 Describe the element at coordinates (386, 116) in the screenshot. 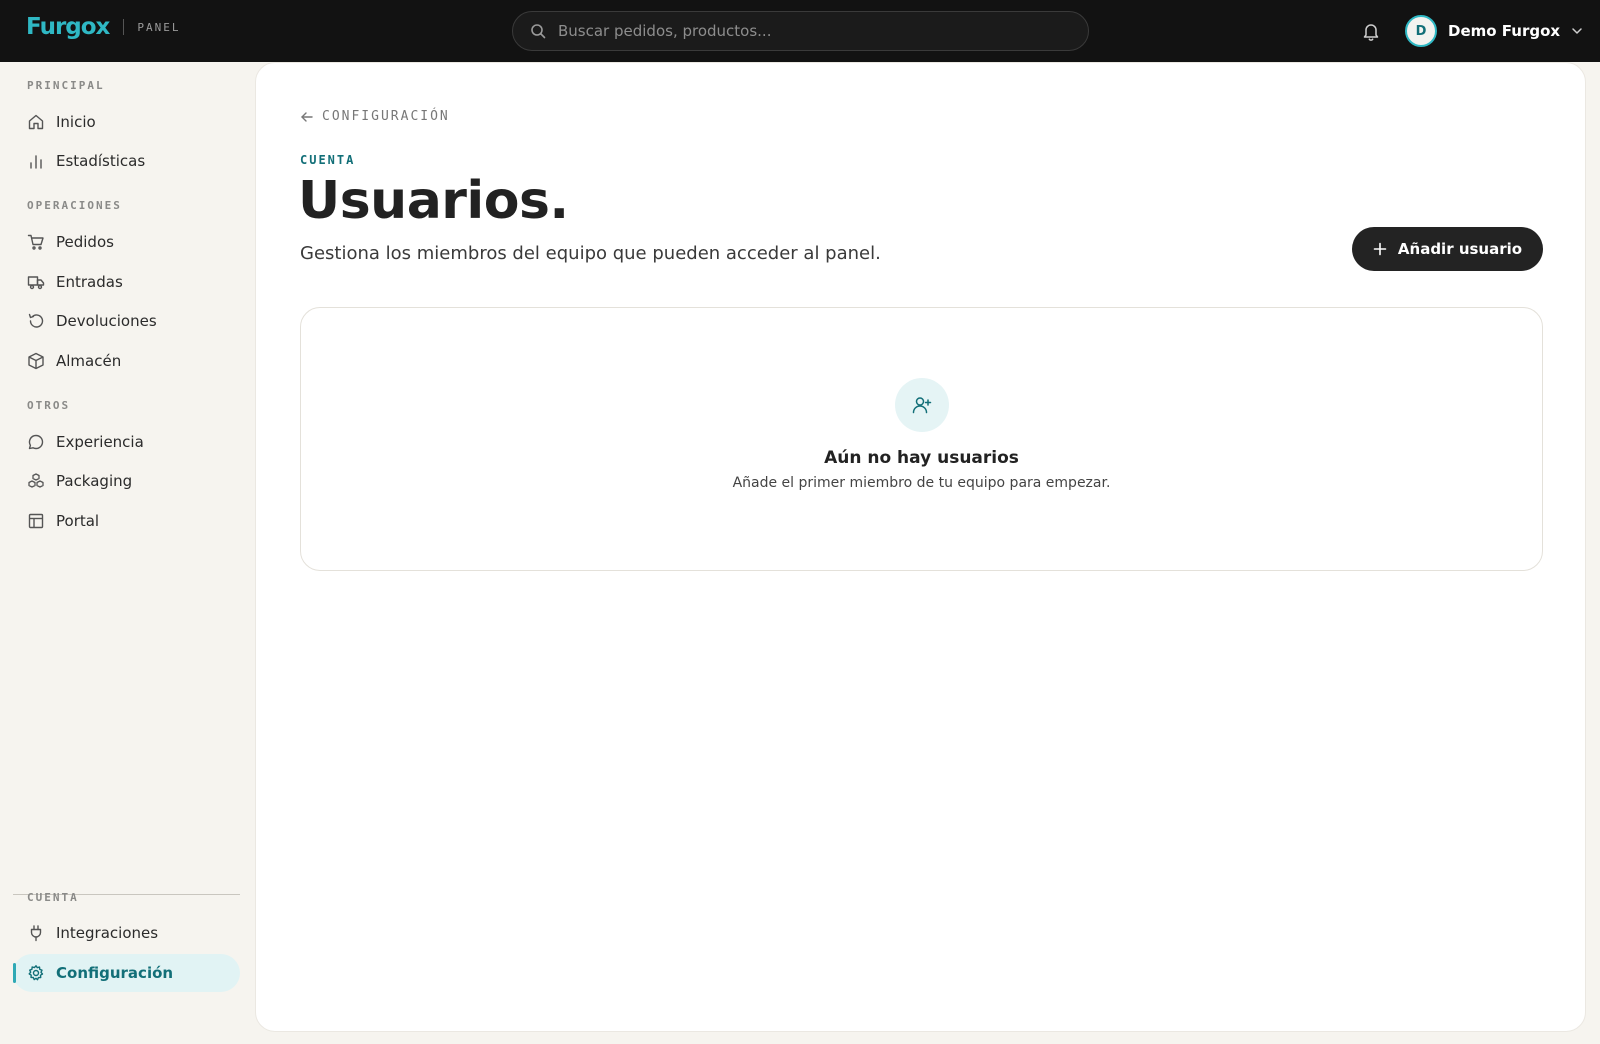

I see `back-link-label: CONFIGURACIÓN` at that location.